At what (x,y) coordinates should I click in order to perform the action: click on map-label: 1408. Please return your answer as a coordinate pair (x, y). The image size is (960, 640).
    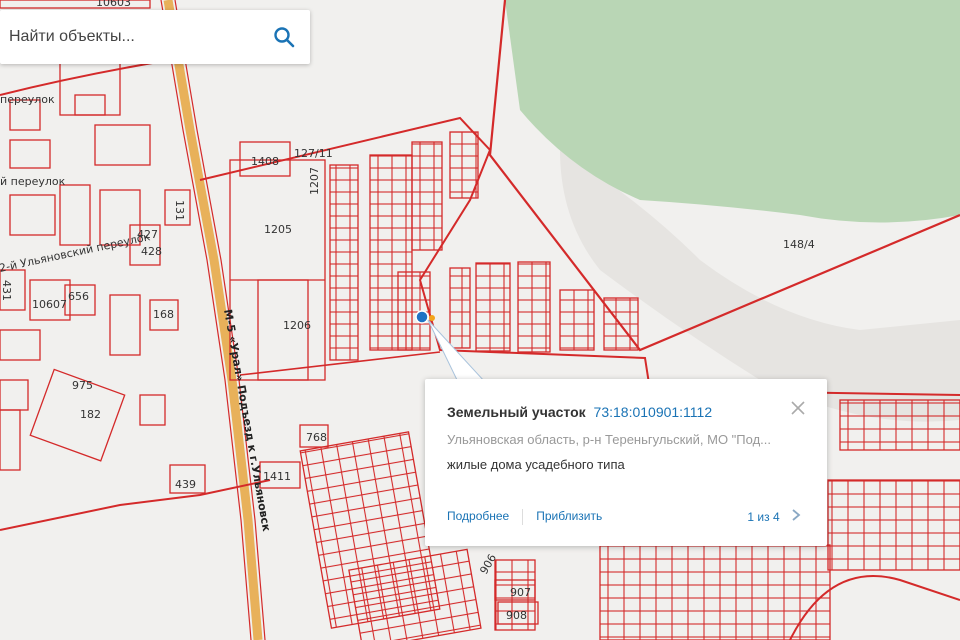
    Looking at the image, I should click on (265, 161).